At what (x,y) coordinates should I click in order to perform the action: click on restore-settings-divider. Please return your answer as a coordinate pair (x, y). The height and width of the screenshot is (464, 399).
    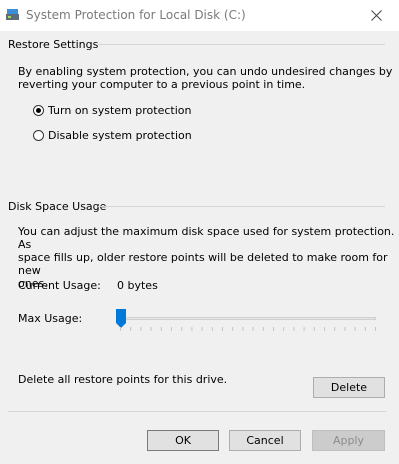
    Looking at the image, I should click on (241, 44).